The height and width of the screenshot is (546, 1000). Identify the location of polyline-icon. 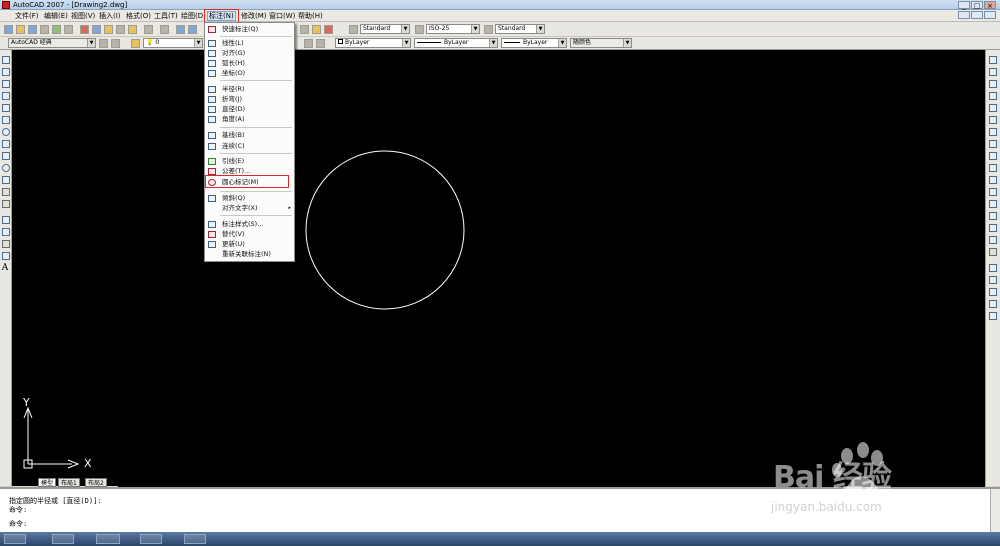
(6, 84).